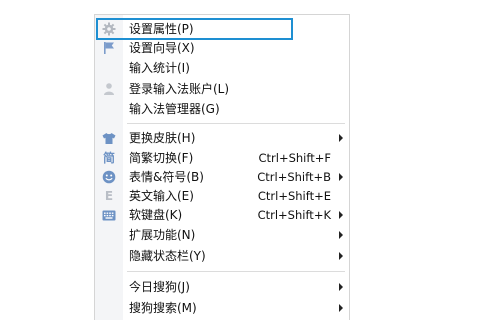 The width and height of the screenshot is (480, 320). What do you see at coordinates (159, 287) in the screenshot?
I see `menu-item-label: 今日搜狗(J)` at bounding box center [159, 287].